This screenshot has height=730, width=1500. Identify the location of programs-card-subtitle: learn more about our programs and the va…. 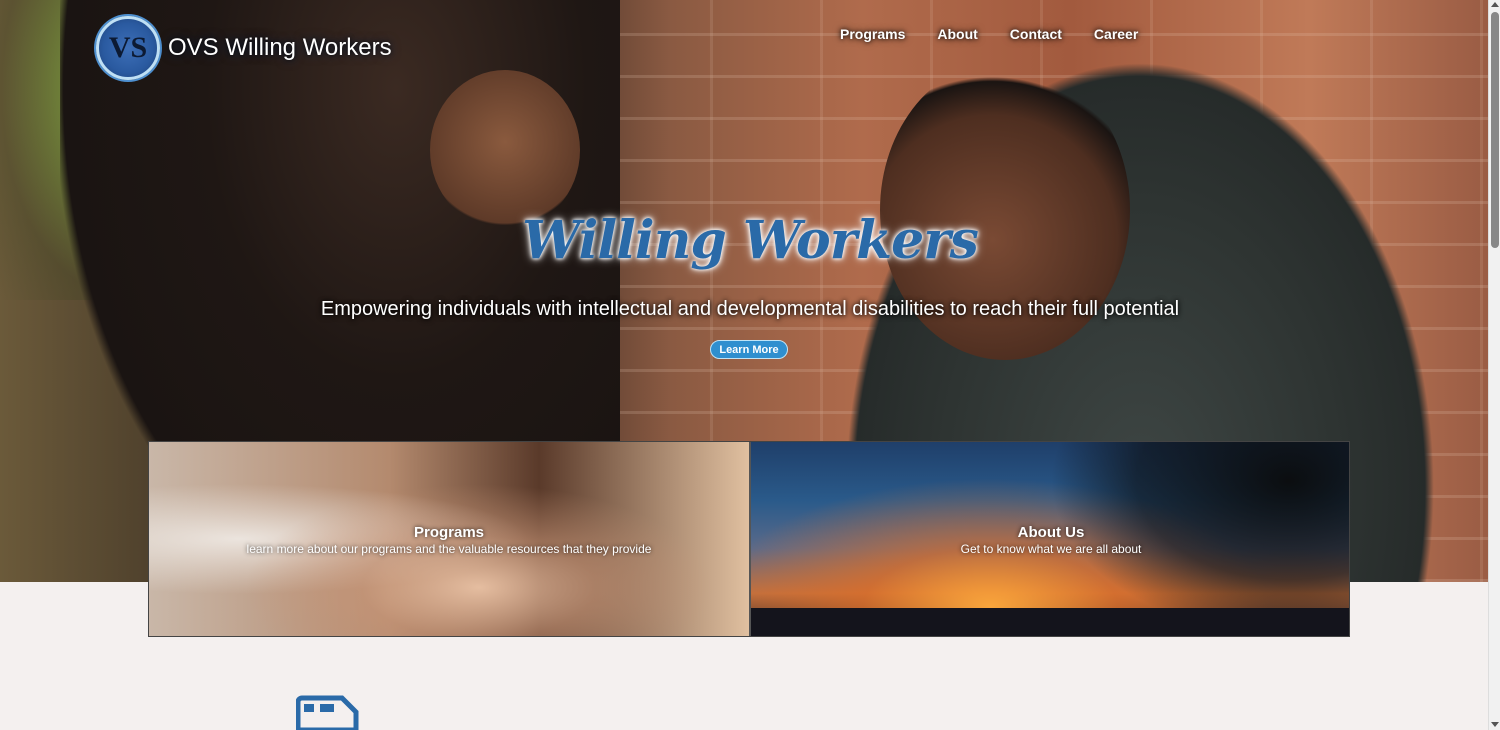
(449, 549).